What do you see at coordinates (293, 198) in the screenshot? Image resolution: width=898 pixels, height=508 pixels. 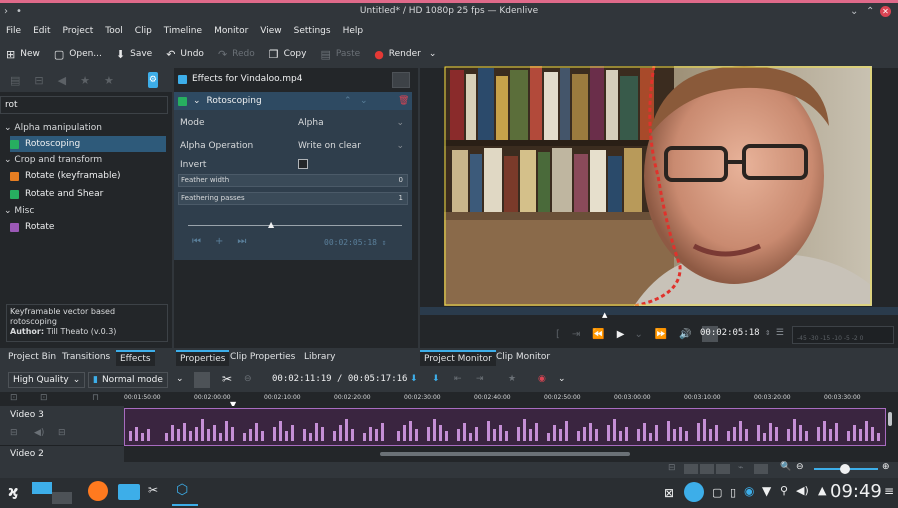 I see `feathering-passes-slider: Feathering passes 1` at bounding box center [293, 198].